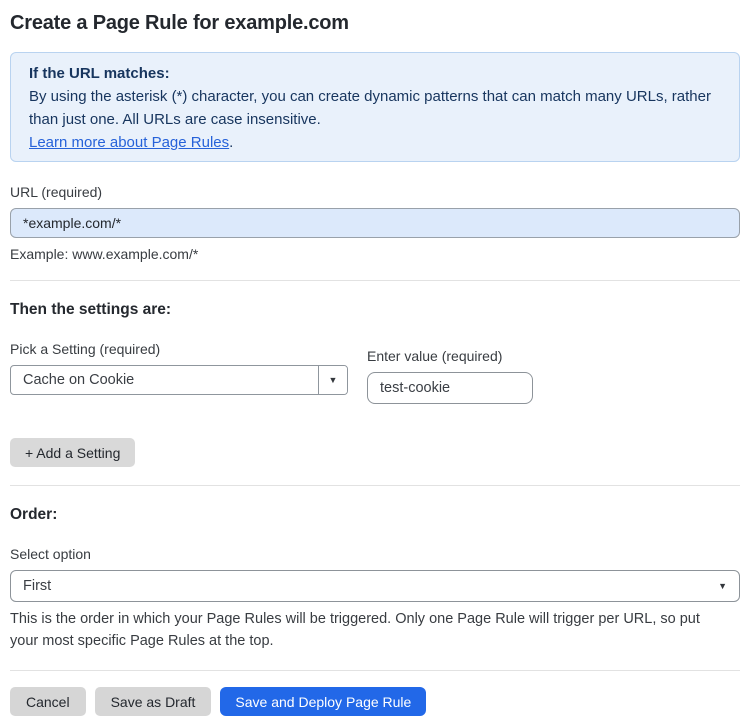 The image size is (750, 728). What do you see at coordinates (34, 514) in the screenshot?
I see `order-heading: Order:` at bounding box center [34, 514].